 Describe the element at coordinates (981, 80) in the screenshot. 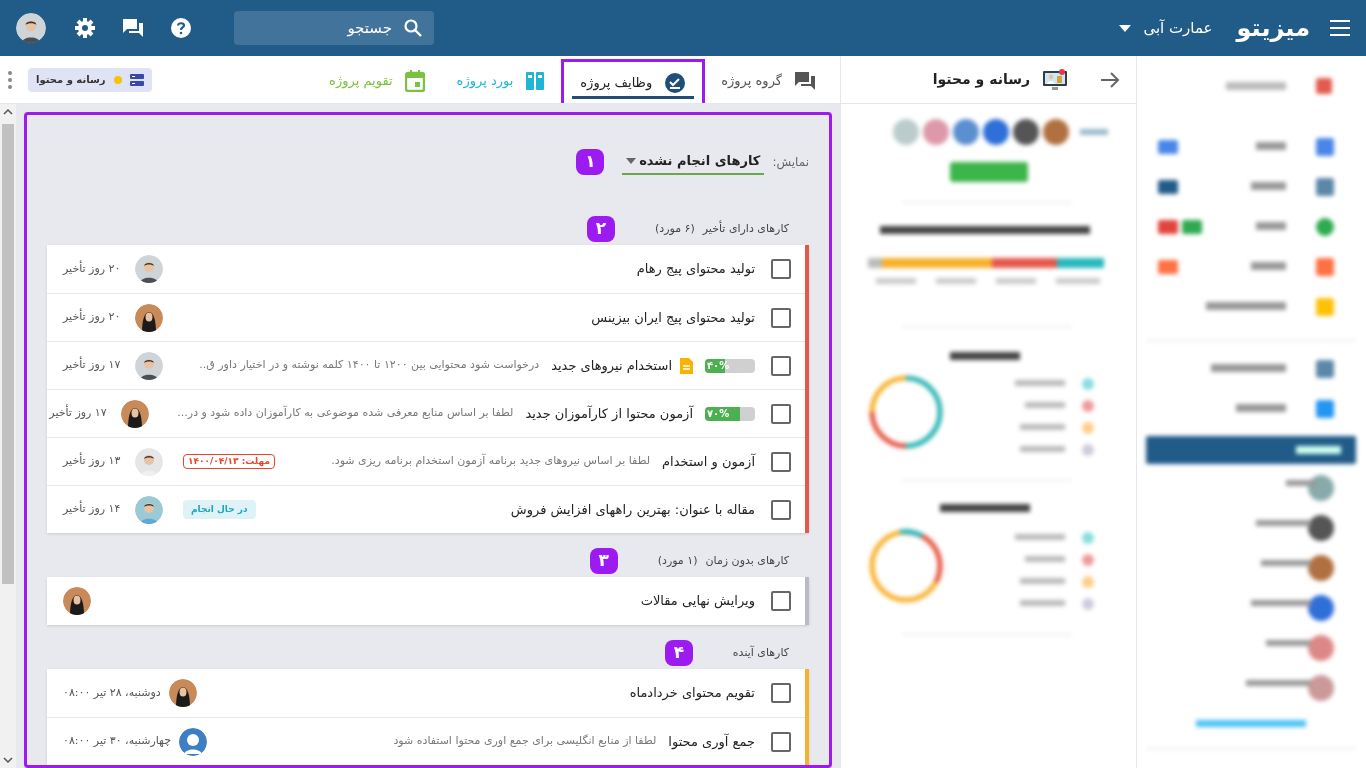

I see `panel-title: رسانه و محتوا` at that location.